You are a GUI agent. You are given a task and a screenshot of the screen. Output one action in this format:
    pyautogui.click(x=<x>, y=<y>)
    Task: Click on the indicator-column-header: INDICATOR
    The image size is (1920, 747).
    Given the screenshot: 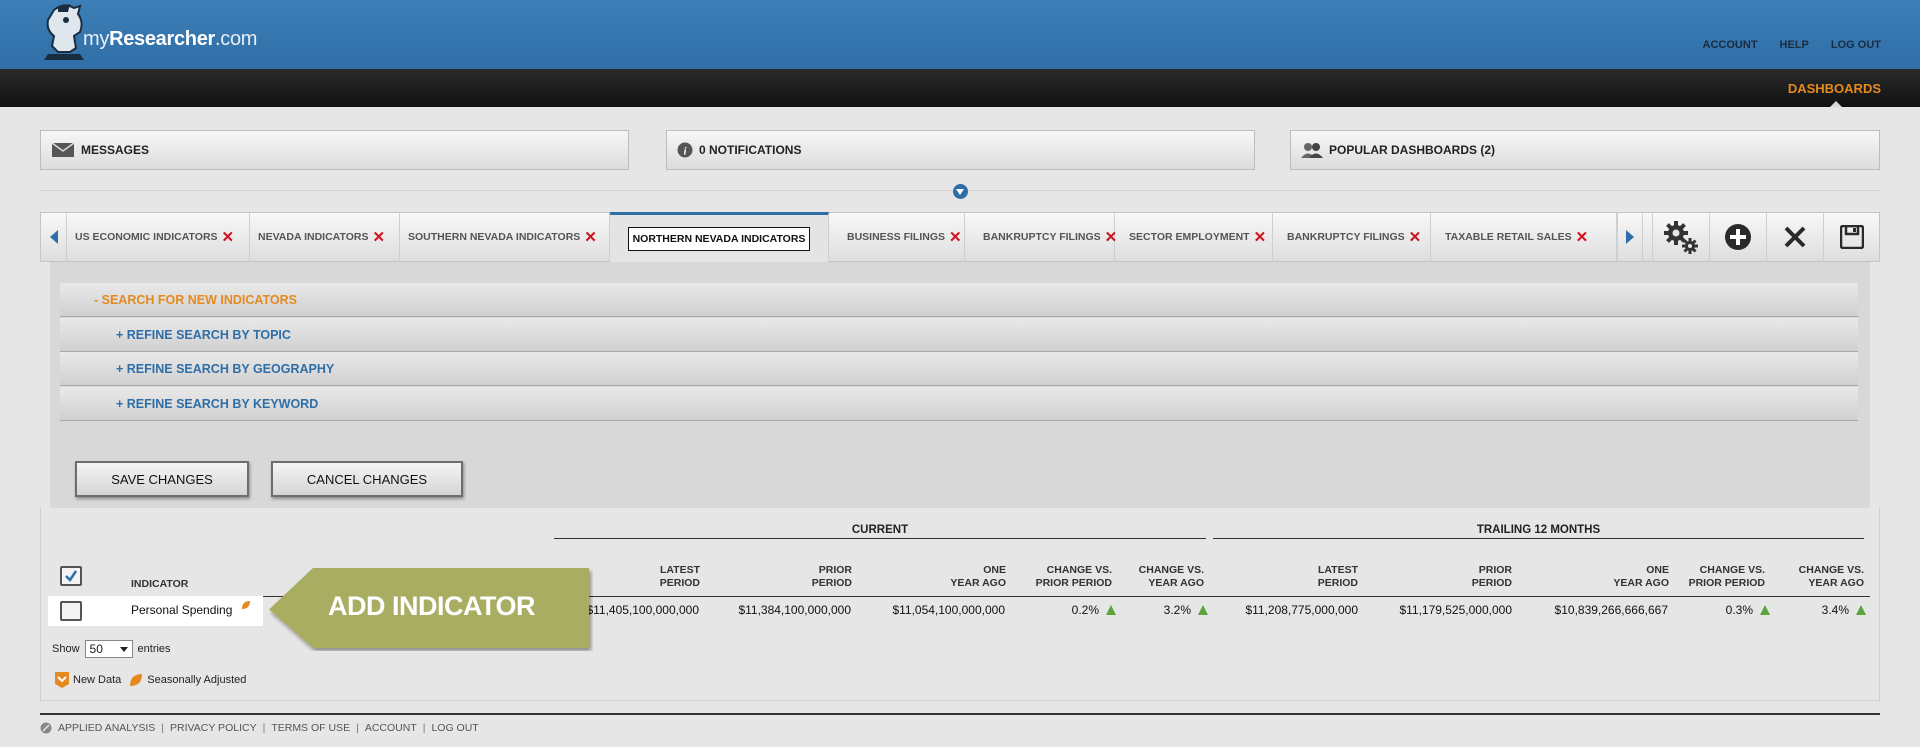 What is the action you would take?
    pyautogui.click(x=160, y=584)
    